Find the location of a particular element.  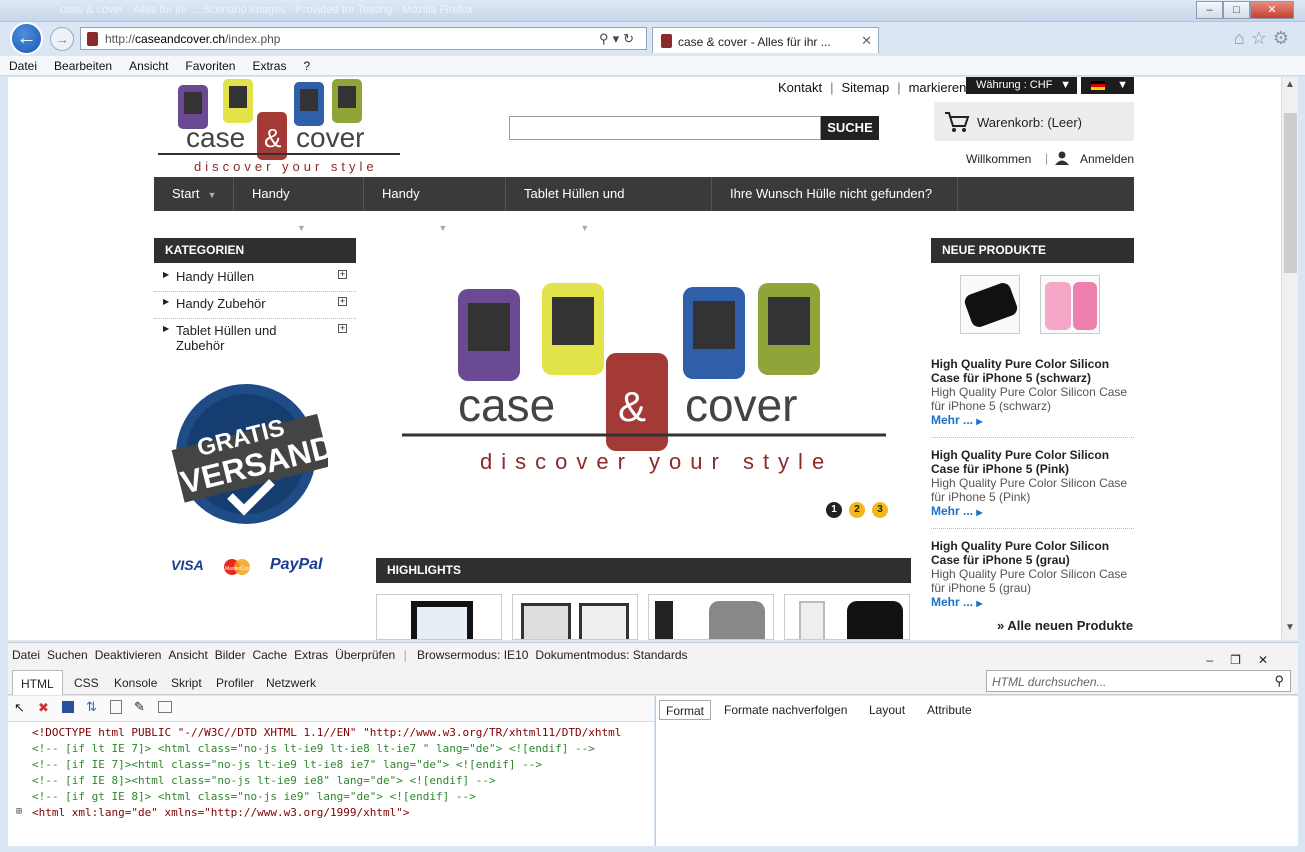

dt-menu-ansicht: Ansicht is located at coordinates (187, 652).